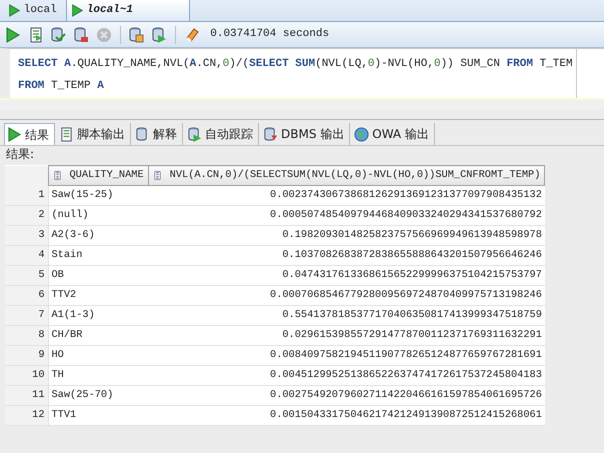 Image resolution: width=604 pixels, height=453 pixels. Describe the element at coordinates (26, 296) in the screenshot. I see `row-number: 6` at that location.